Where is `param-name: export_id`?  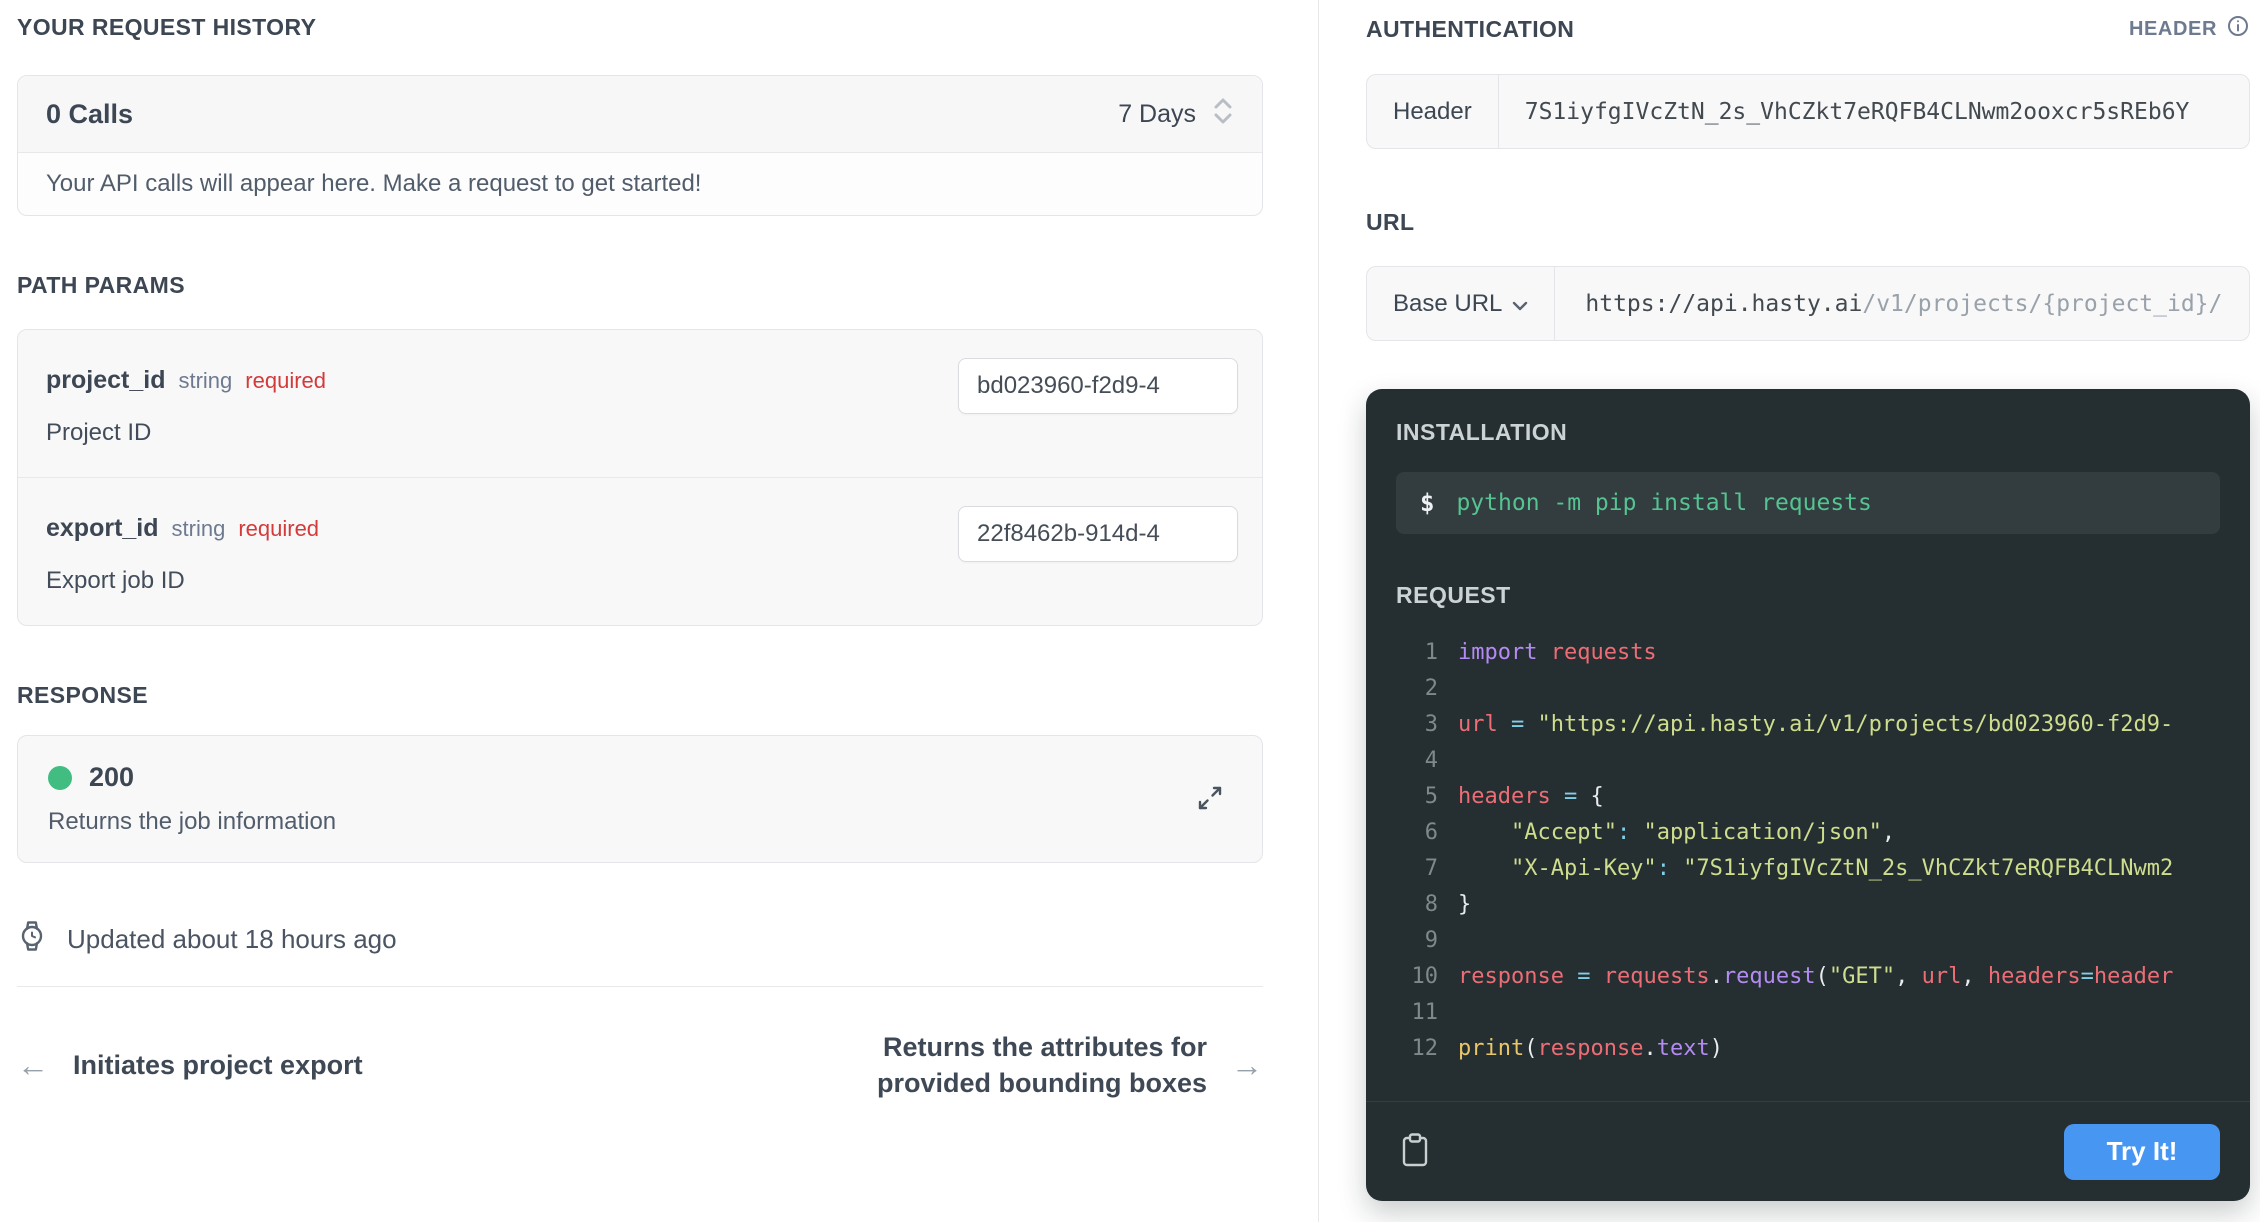
param-name: export_id is located at coordinates (102, 528).